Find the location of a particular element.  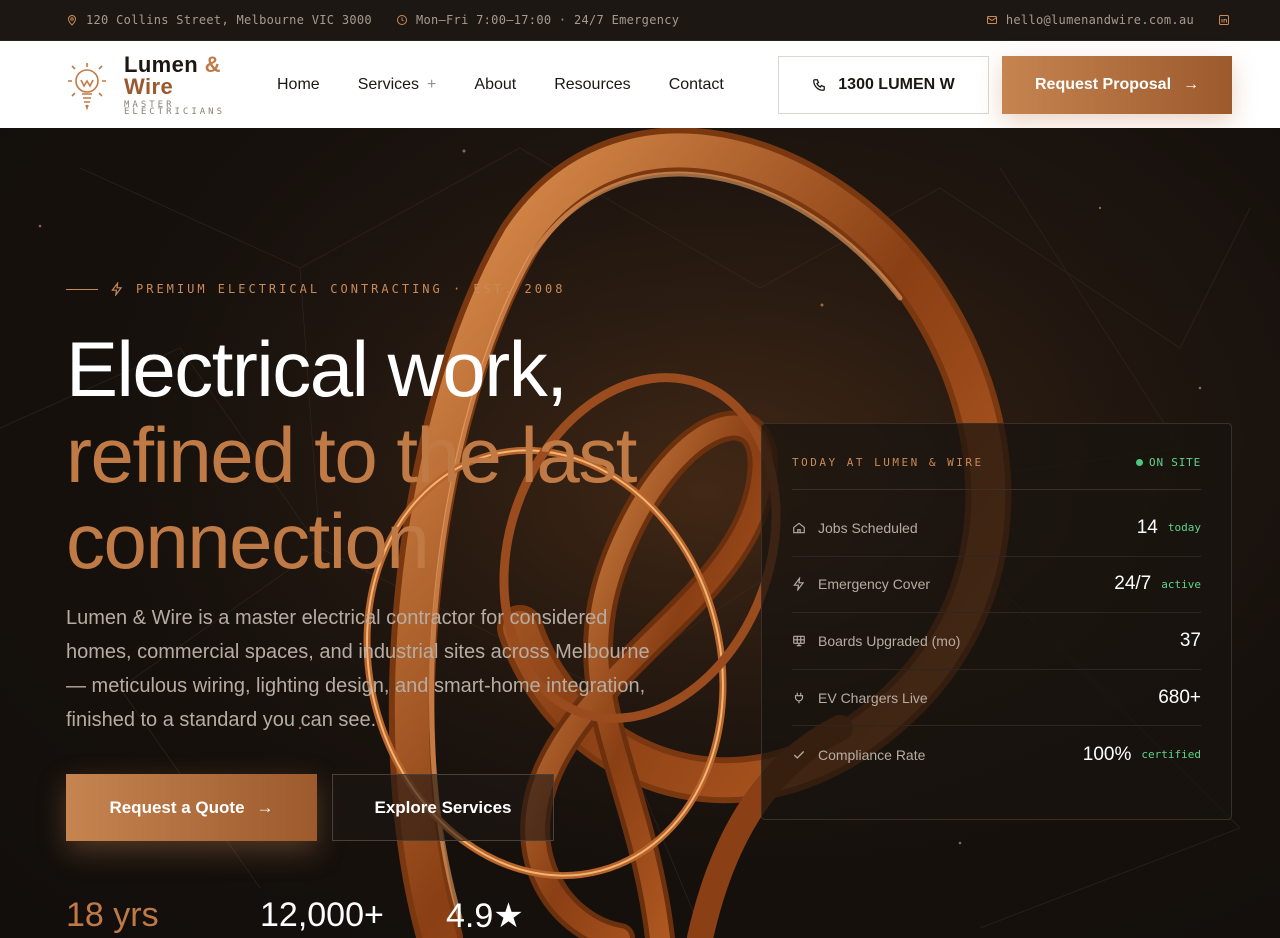

headline-line-2: refined to the last is located at coordinates (351, 455).